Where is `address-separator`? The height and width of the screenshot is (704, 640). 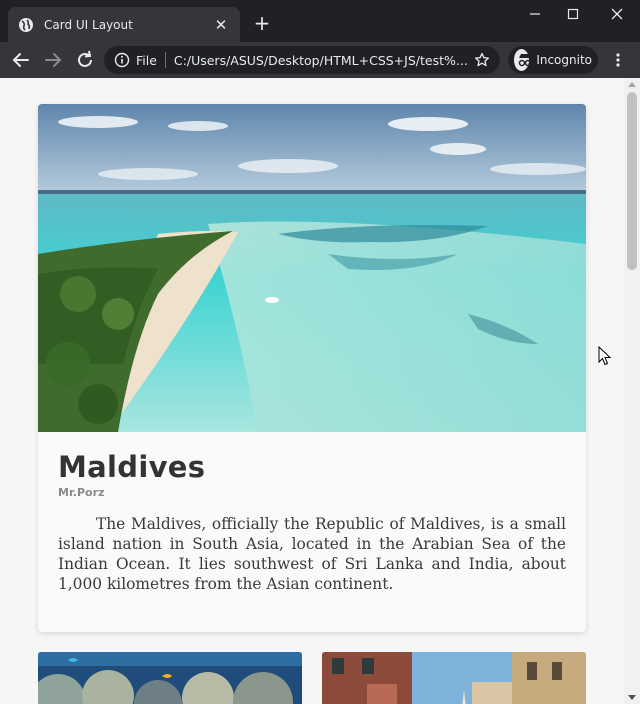 address-separator is located at coordinates (165, 60).